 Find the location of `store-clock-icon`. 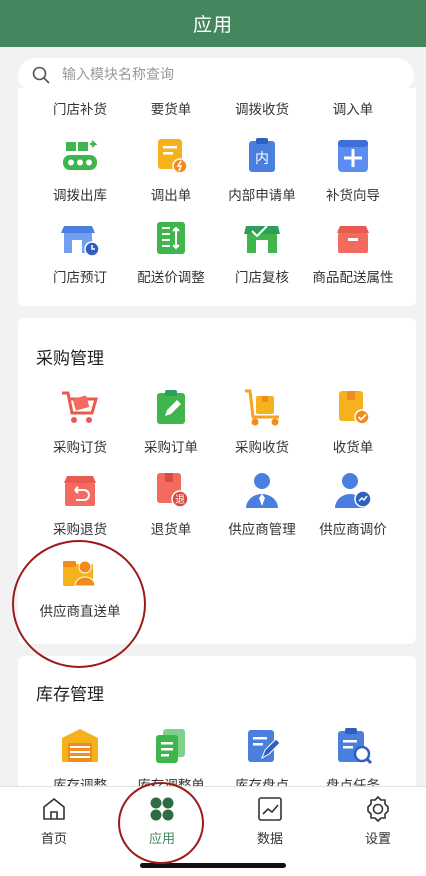

store-clock-icon is located at coordinates (80, 241).